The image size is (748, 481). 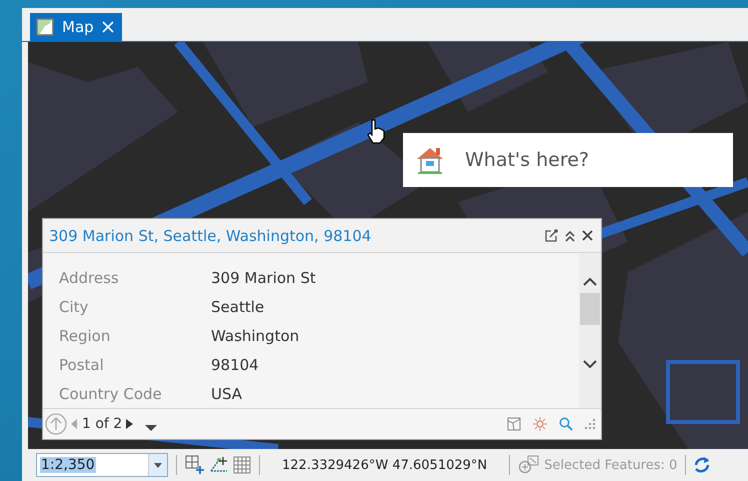 I want to click on field-value: 309 Marion St, so click(x=263, y=277).